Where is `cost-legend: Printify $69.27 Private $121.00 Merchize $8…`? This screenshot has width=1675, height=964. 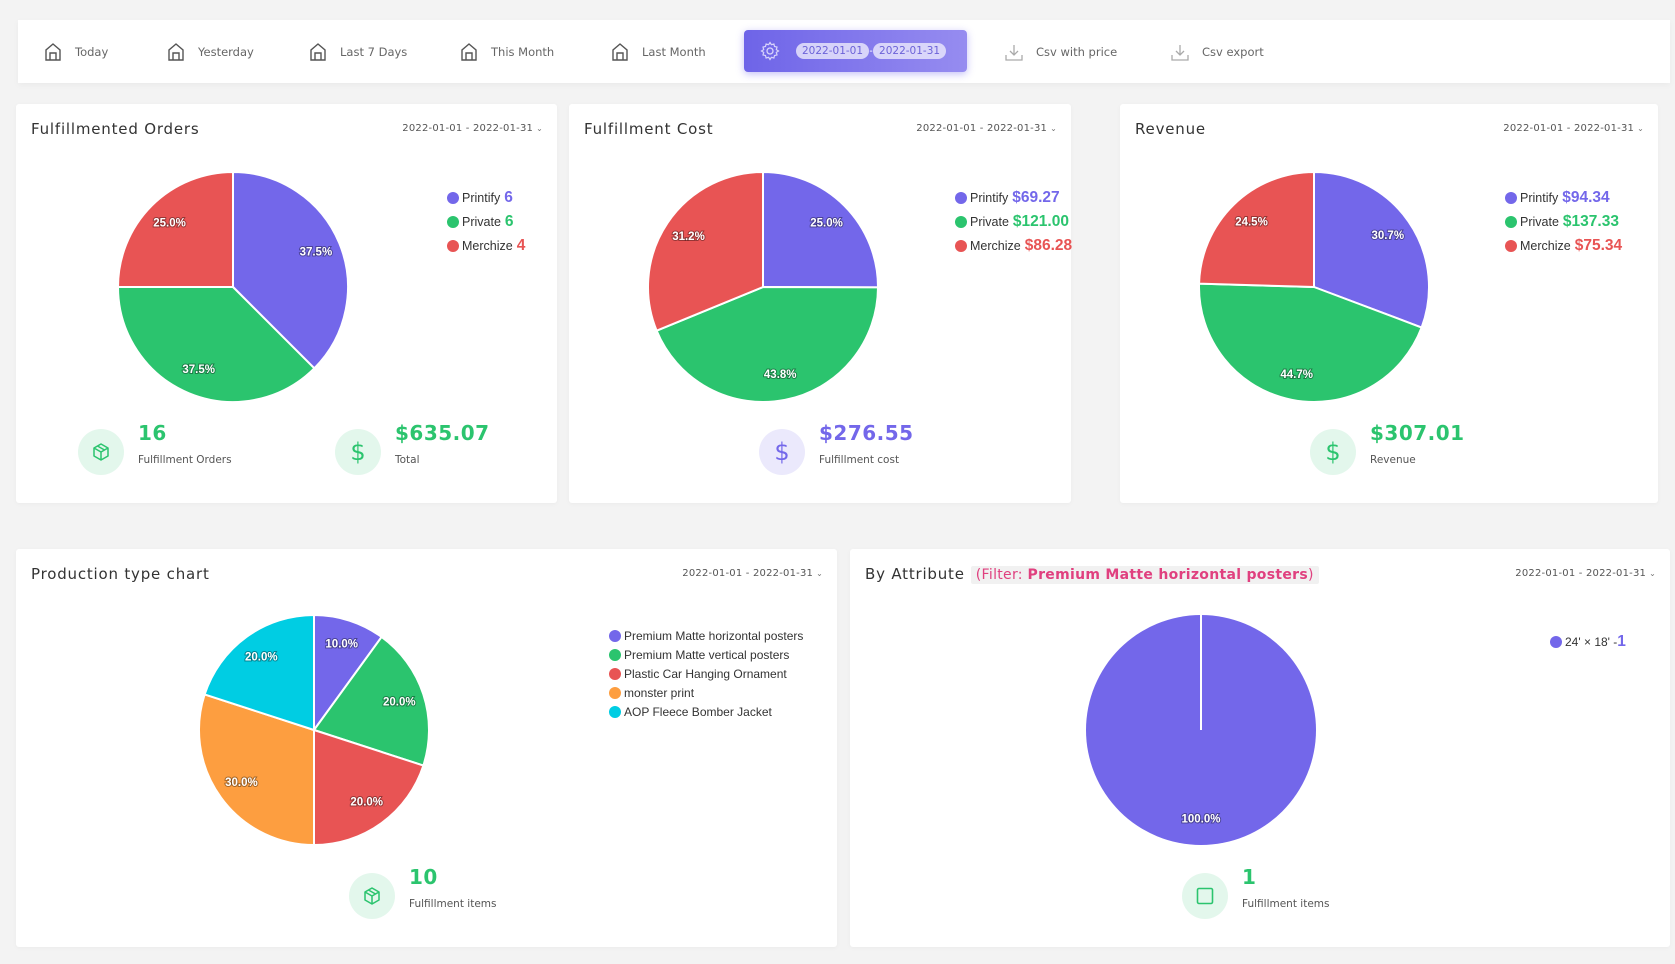 cost-legend: Printify $69.27 Private $121.00 Merchize $8… is located at coordinates (1013, 222).